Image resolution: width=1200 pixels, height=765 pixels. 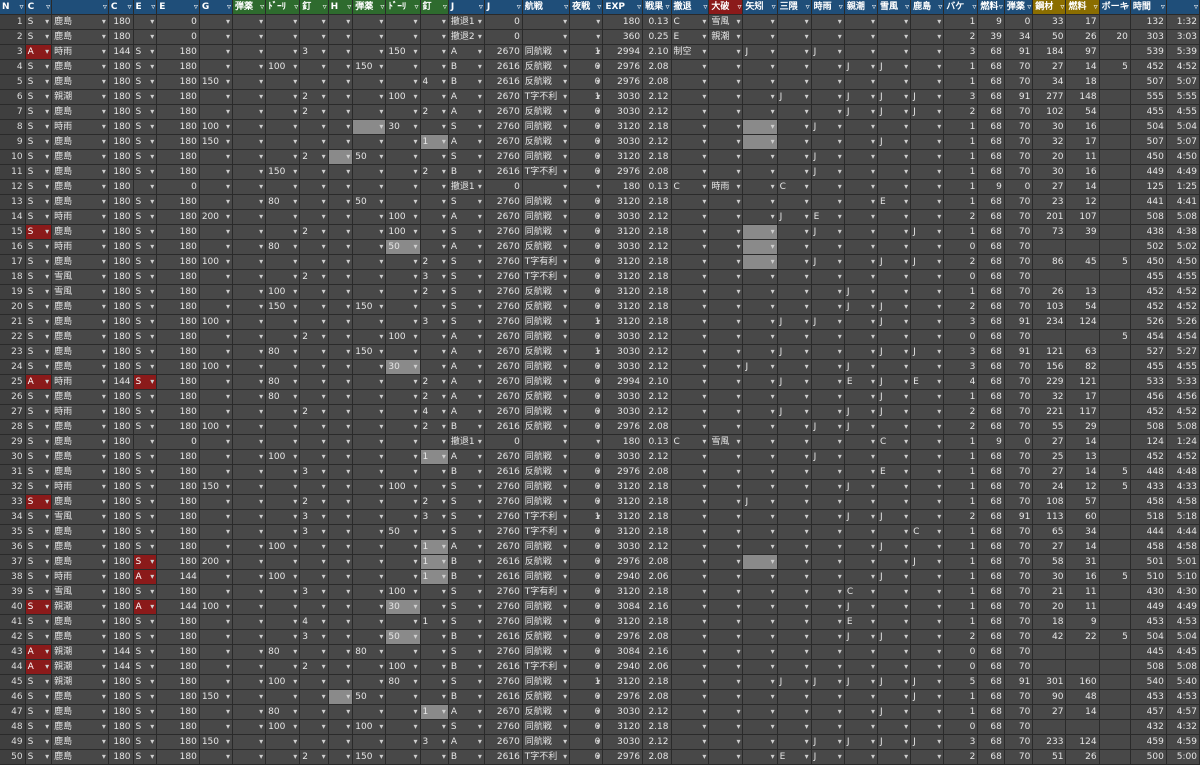 I want to click on table-cell: 50, so click(x=1050, y=37).